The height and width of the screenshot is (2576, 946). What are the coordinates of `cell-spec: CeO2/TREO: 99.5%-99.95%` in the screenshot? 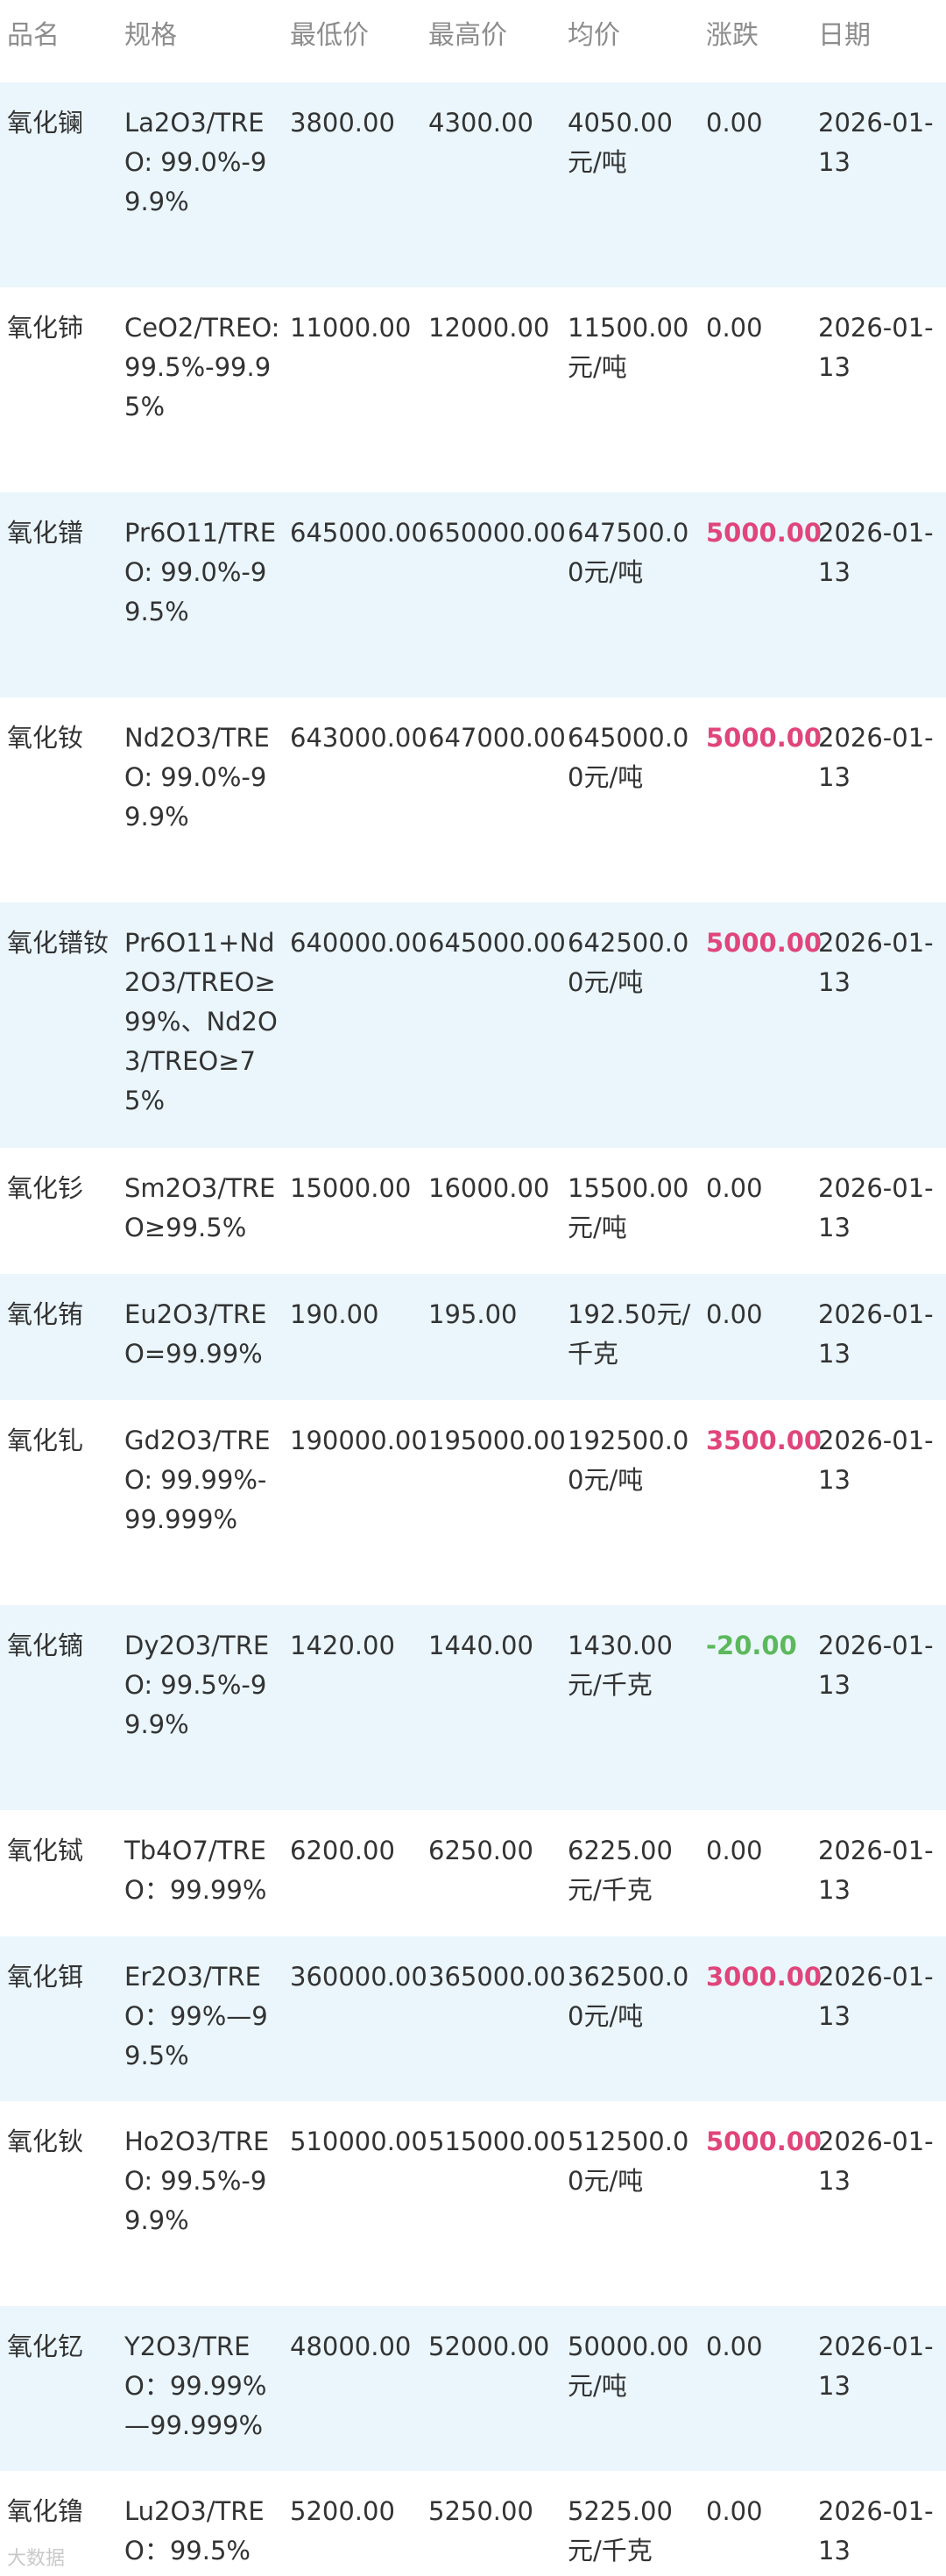 It's located at (202, 367).